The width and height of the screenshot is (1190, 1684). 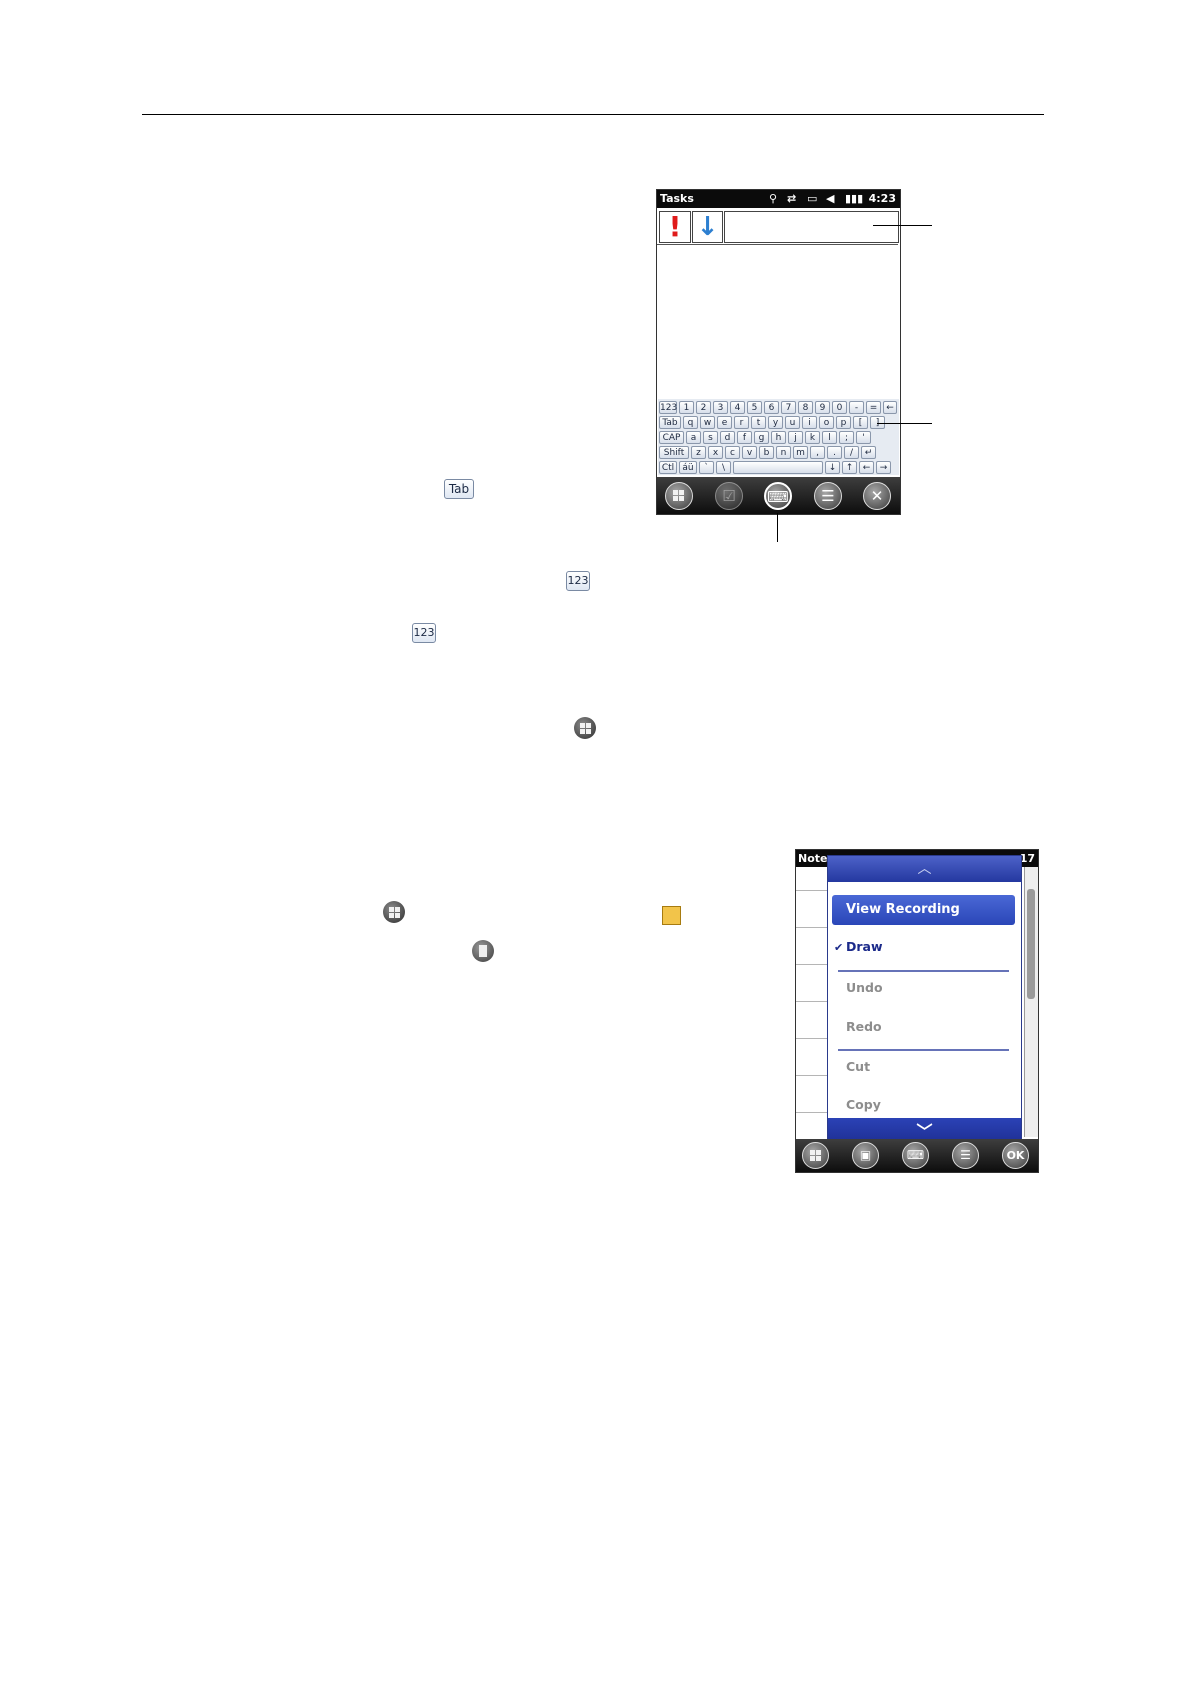 What do you see at coordinates (792, 422) in the screenshot?
I see `keyboard-key: u` at bounding box center [792, 422].